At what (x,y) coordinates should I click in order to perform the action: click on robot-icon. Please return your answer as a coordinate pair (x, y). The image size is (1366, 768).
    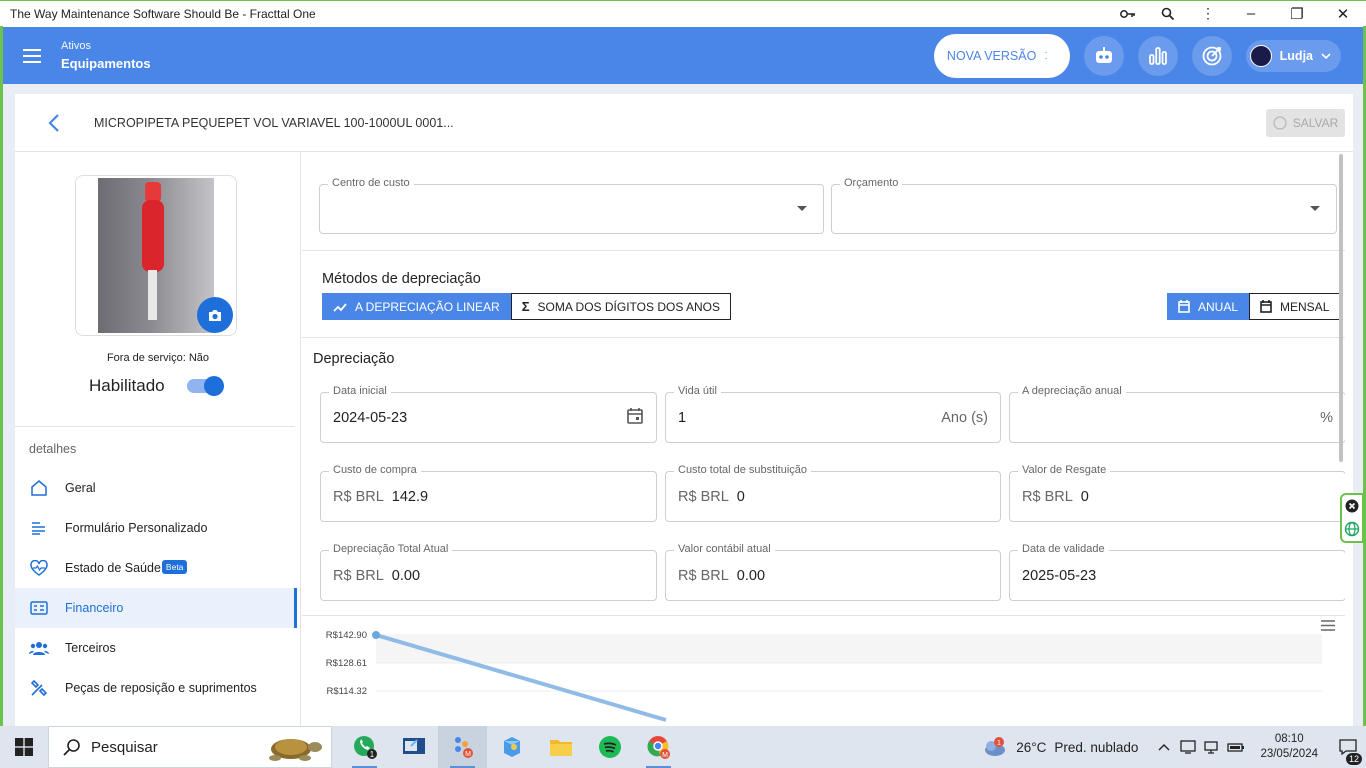
    Looking at the image, I should click on (1103, 55).